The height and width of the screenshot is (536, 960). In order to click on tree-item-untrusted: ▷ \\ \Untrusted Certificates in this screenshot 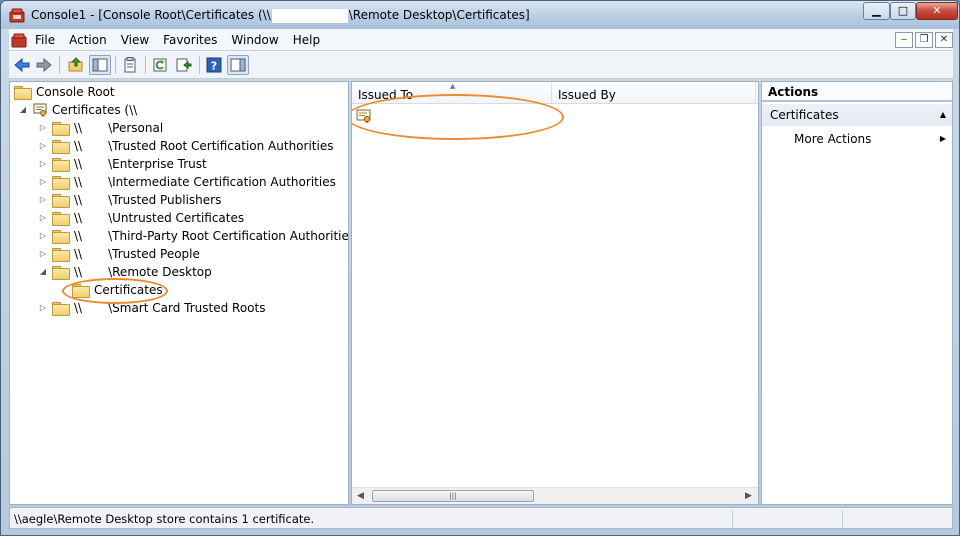, I will do `click(141, 218)`.